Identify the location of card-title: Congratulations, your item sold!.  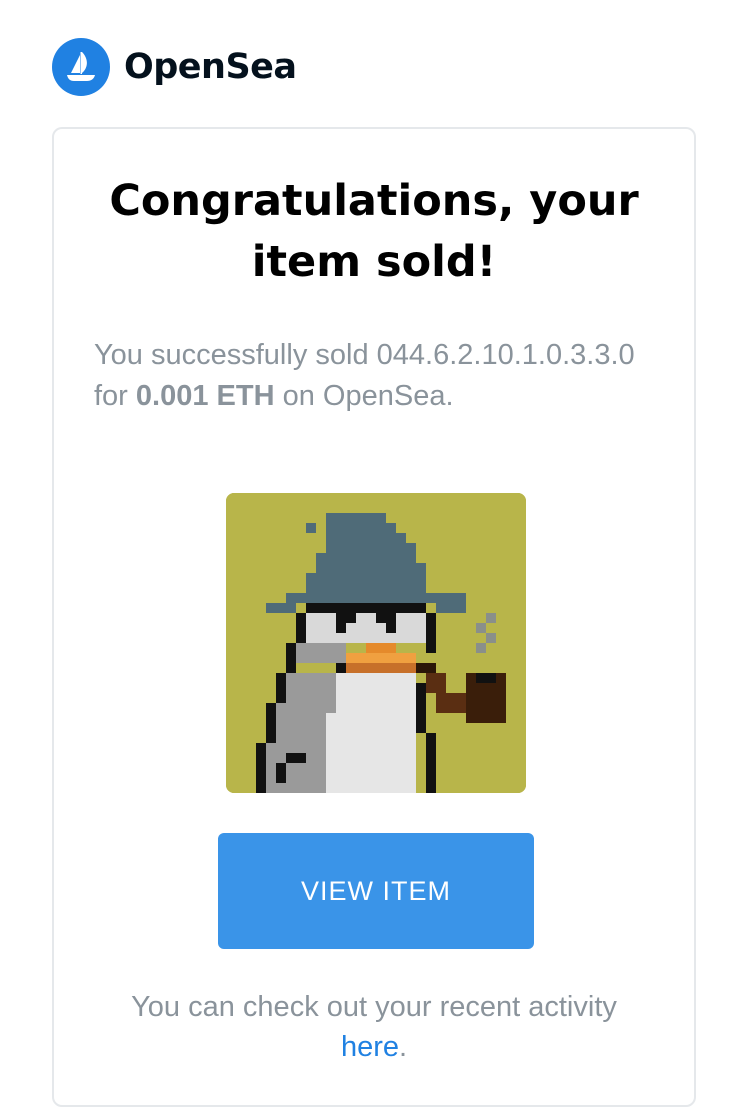
(374, 231).